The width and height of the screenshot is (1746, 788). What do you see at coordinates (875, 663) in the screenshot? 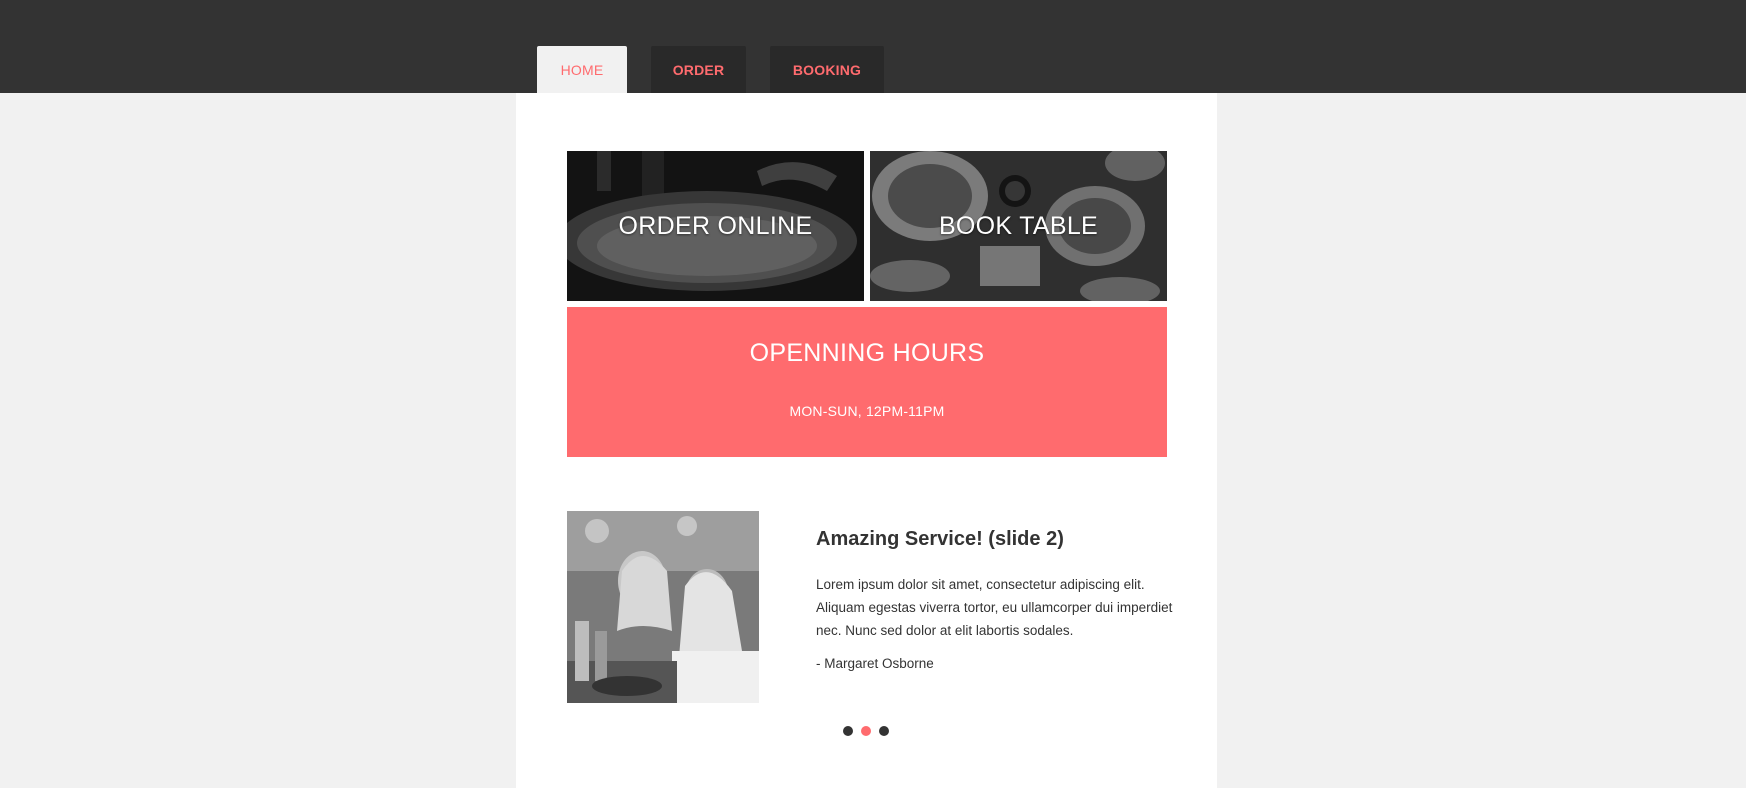
I see `testimonial-author: - Margaret Osborne` at bounding box center [875, 663].